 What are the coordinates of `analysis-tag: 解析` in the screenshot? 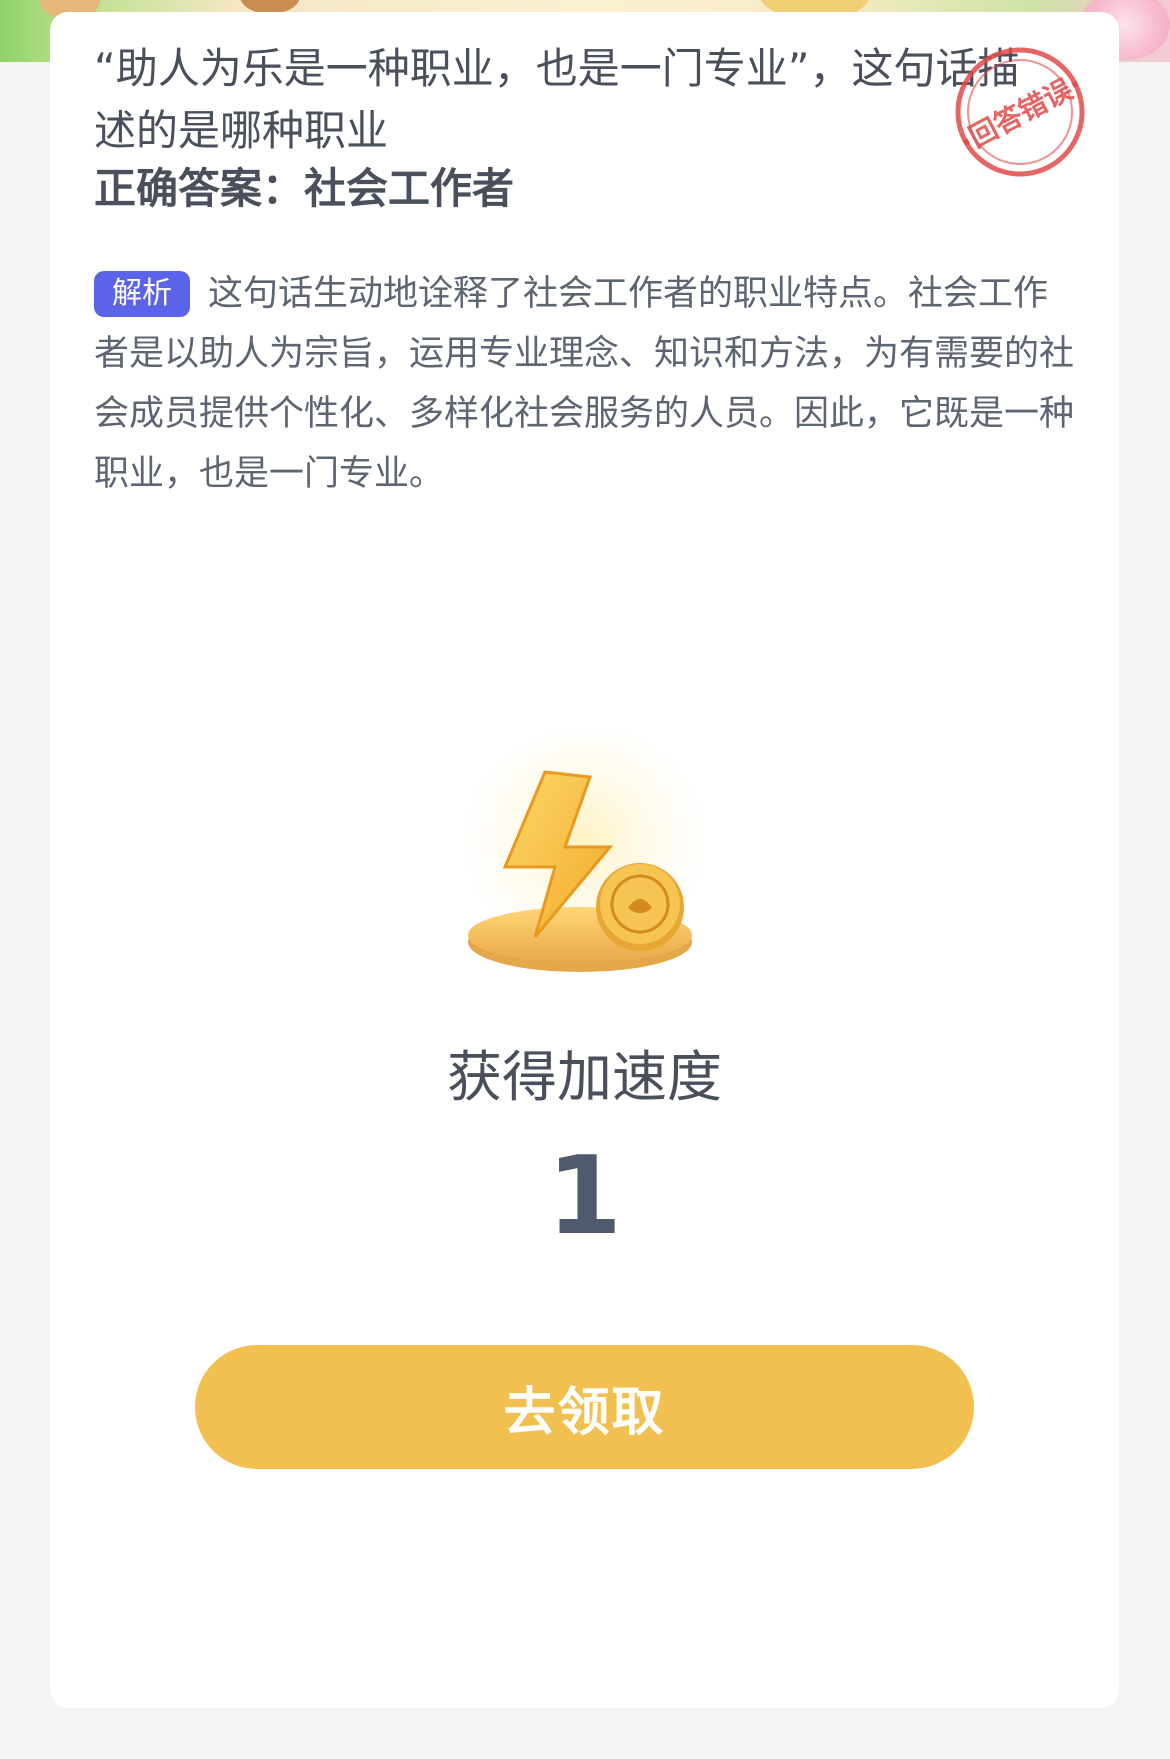 It's located at (142, 294).